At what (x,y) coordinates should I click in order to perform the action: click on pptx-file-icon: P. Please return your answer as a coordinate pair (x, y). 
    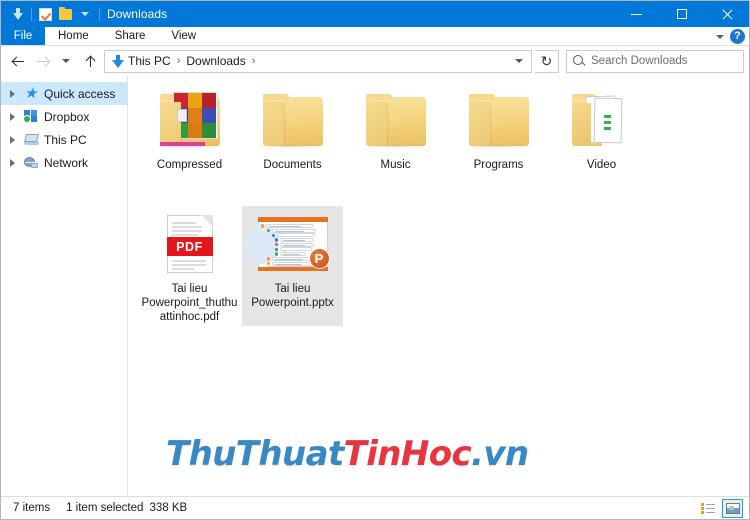
    Looking at the image, I should click on (287, 244).